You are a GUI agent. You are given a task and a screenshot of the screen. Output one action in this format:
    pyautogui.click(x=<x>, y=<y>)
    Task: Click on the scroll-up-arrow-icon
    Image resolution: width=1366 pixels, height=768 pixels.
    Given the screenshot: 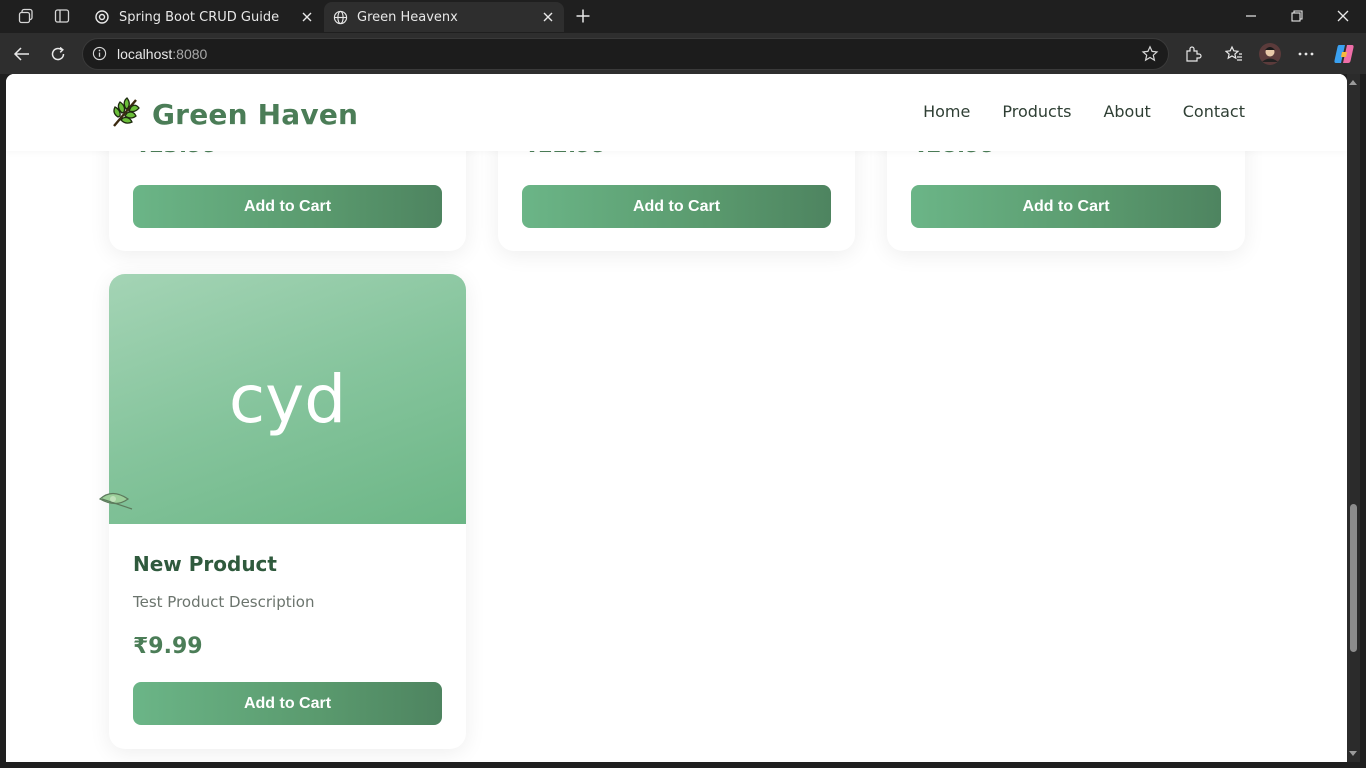 What is the action you would take?
    pyautogui.click(x=1353, y=82)
    